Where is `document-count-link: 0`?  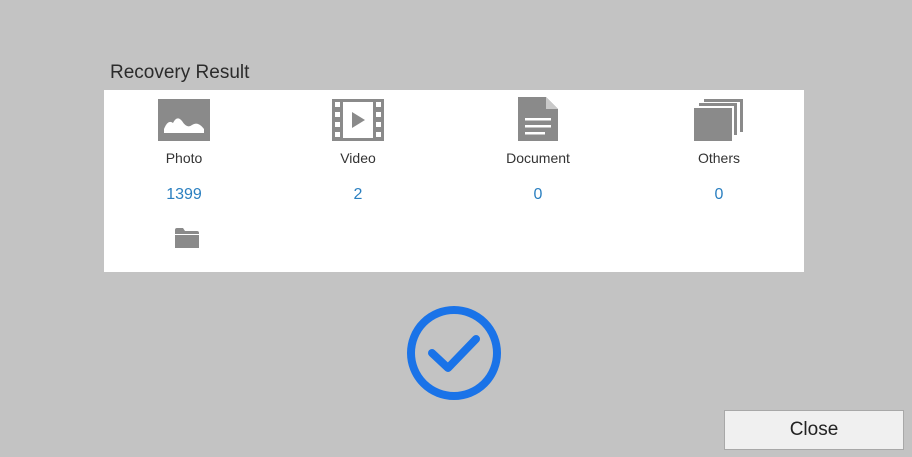
document-count-link: 0 is located at coordinates (538, 195).